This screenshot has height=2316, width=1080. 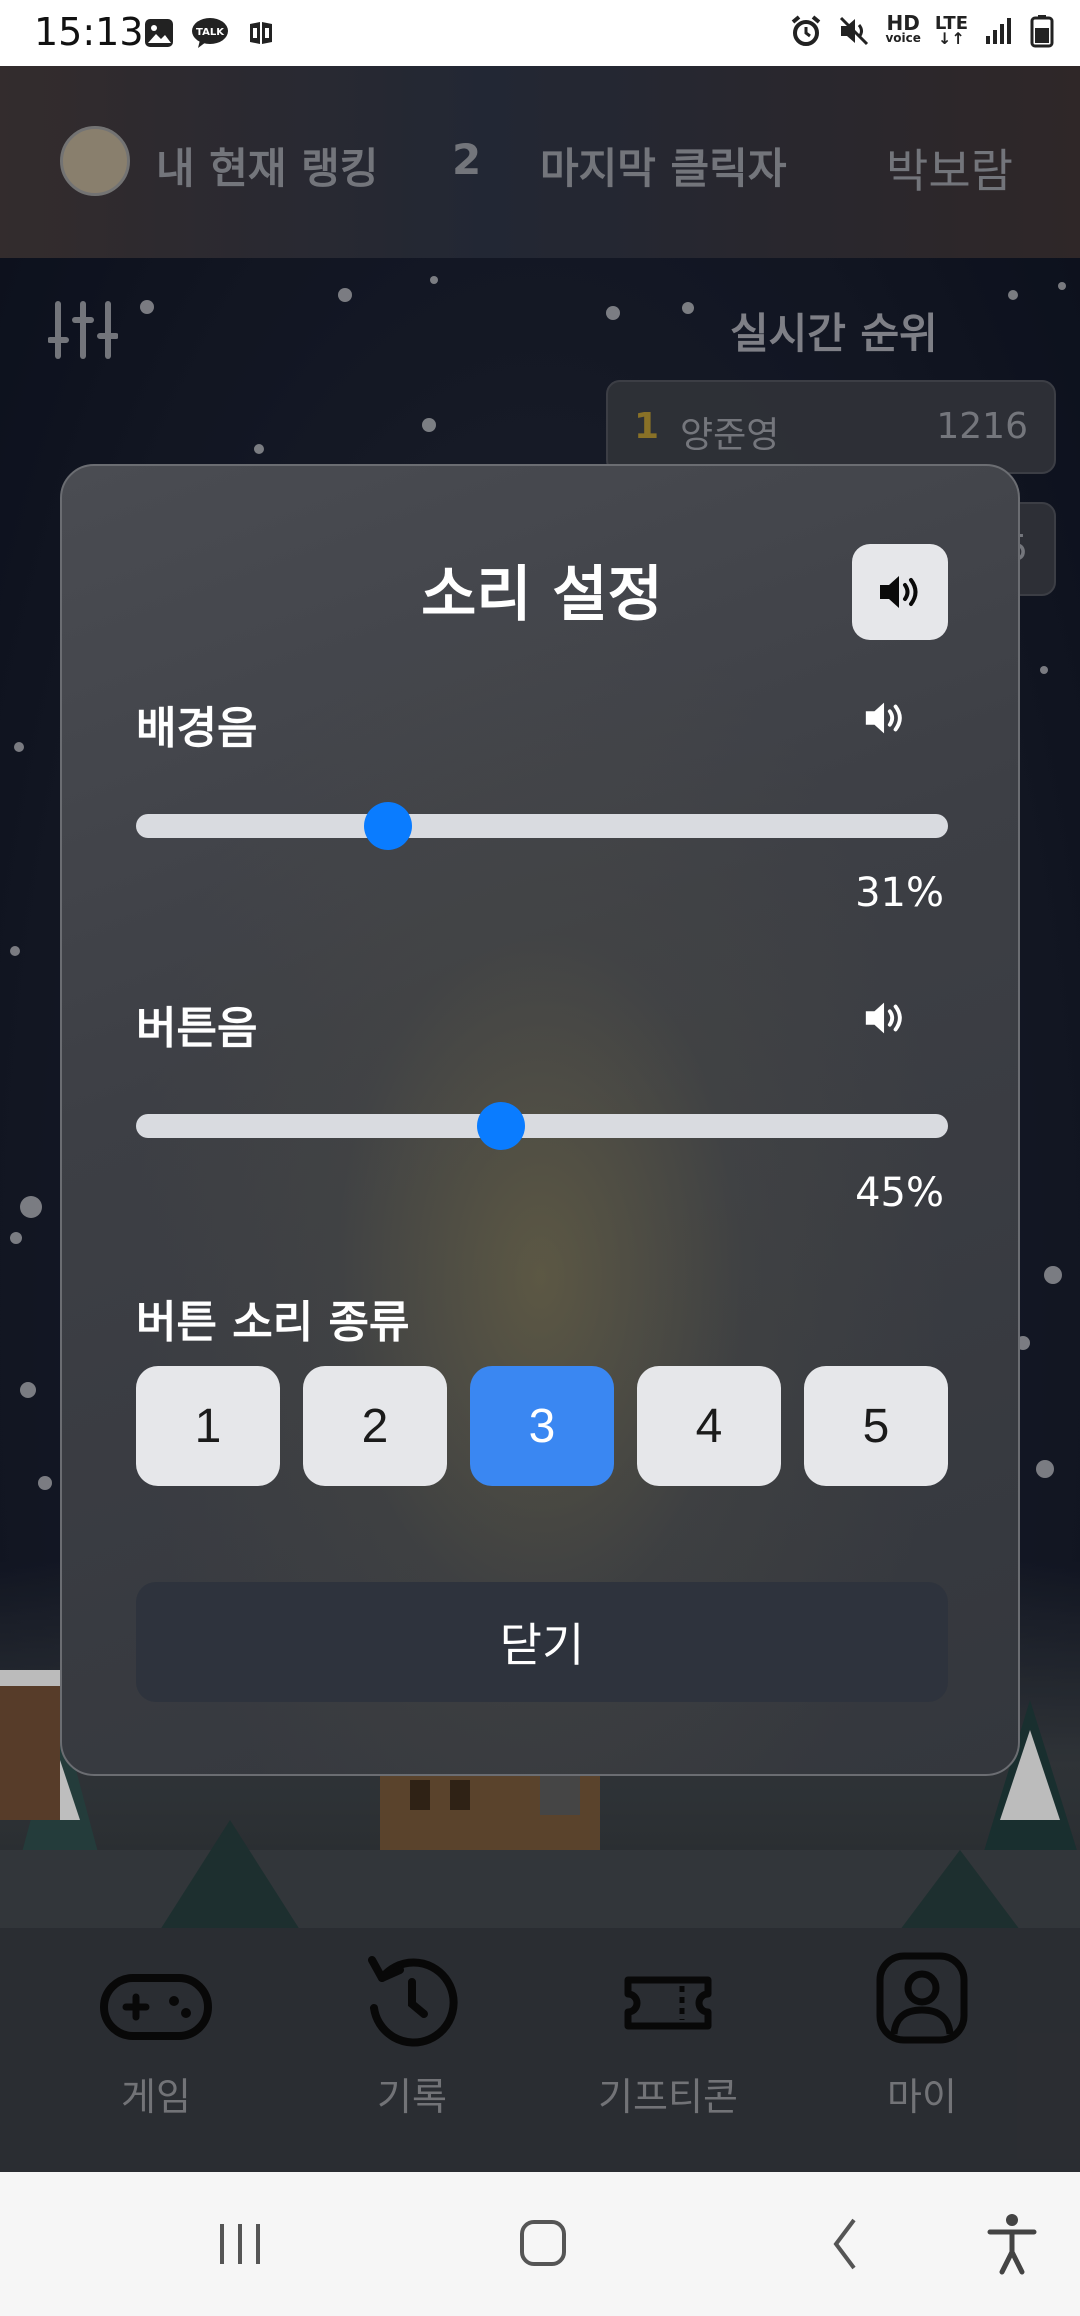 What do you see at coordinates (542, 1426) in the screenshot?
I see `sound-type-option: 3` at bounding box center [542, 1426].